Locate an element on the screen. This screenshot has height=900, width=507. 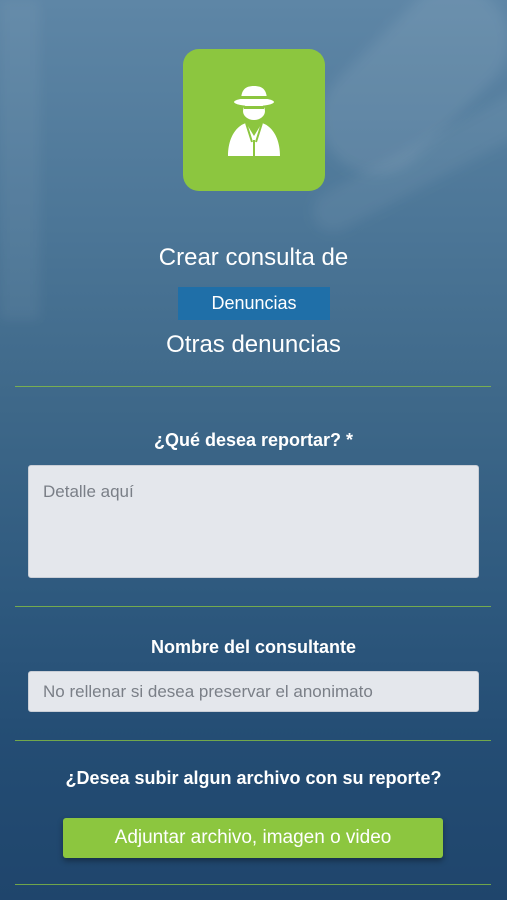
consultant-name-input is located at coordinates (253, 691).